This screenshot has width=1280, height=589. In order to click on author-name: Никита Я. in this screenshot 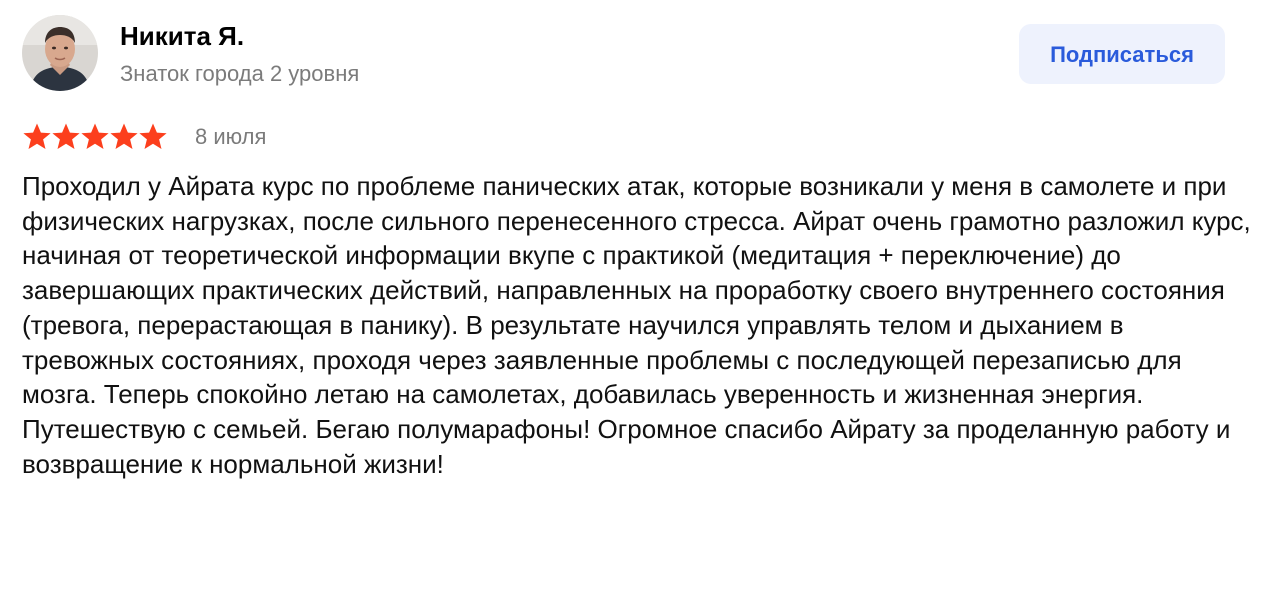, I will do `click(182, 36)`.